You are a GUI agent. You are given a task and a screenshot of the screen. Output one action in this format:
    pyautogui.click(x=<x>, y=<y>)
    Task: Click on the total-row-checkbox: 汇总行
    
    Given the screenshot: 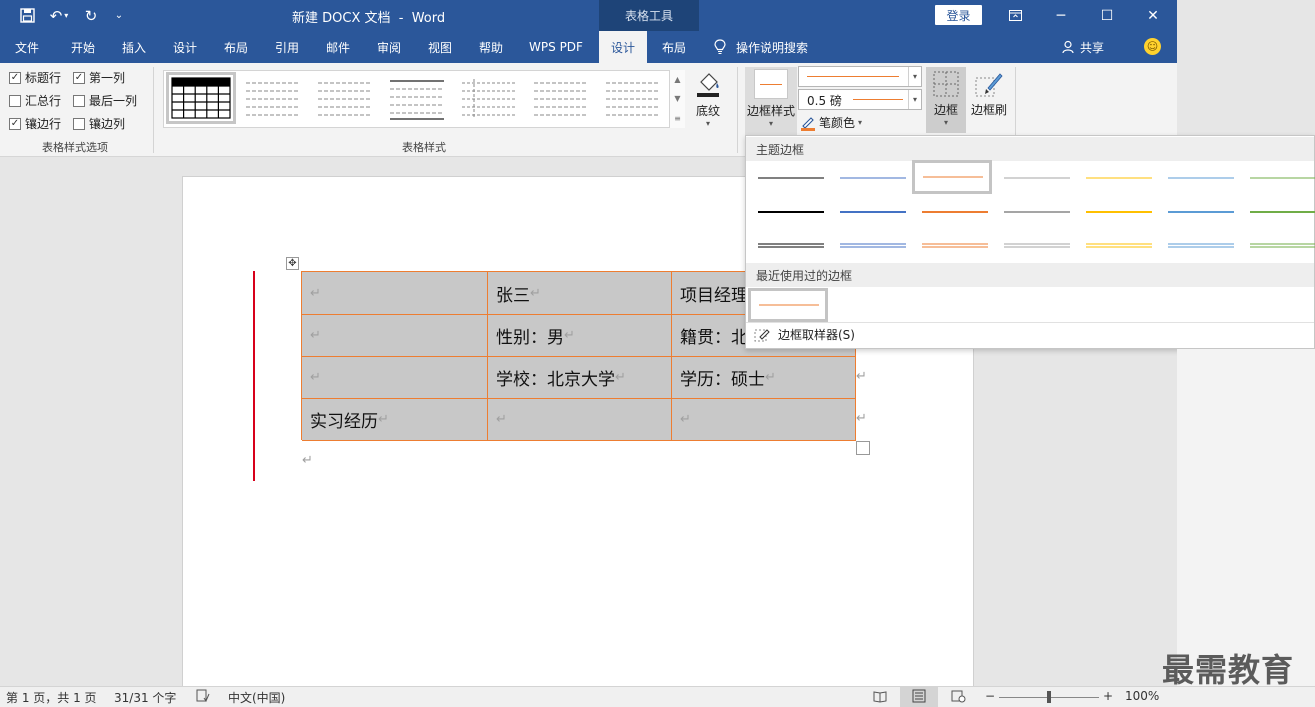 What is the action you would take?
    pyautogui.click(x=35, y=100)
    